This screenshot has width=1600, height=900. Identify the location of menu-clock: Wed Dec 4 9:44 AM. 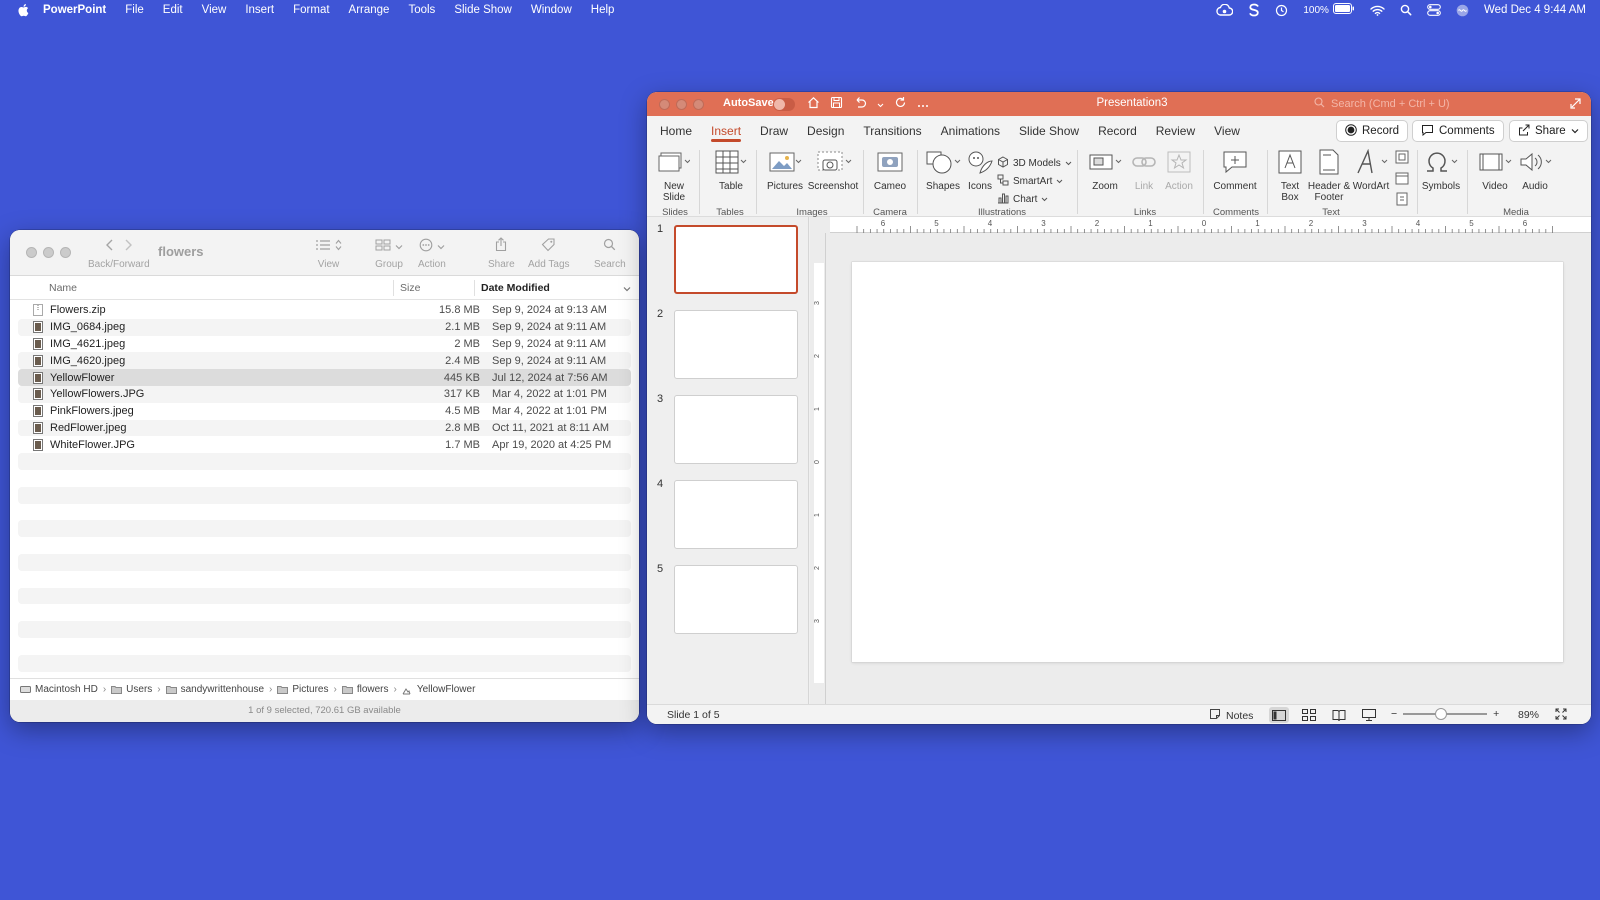
(1535, 10).